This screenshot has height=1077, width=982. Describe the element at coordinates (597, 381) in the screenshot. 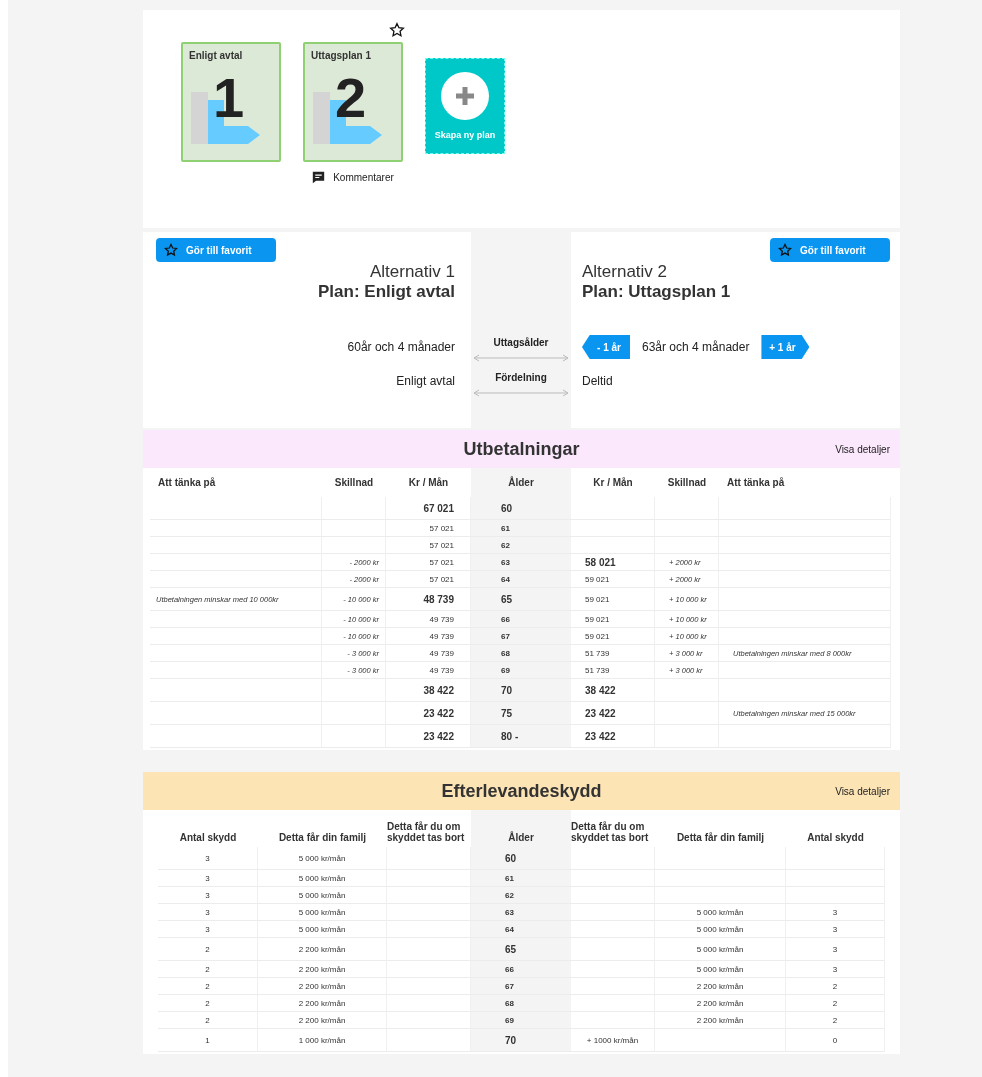

I see `distribution-value: Deltid` at that location.